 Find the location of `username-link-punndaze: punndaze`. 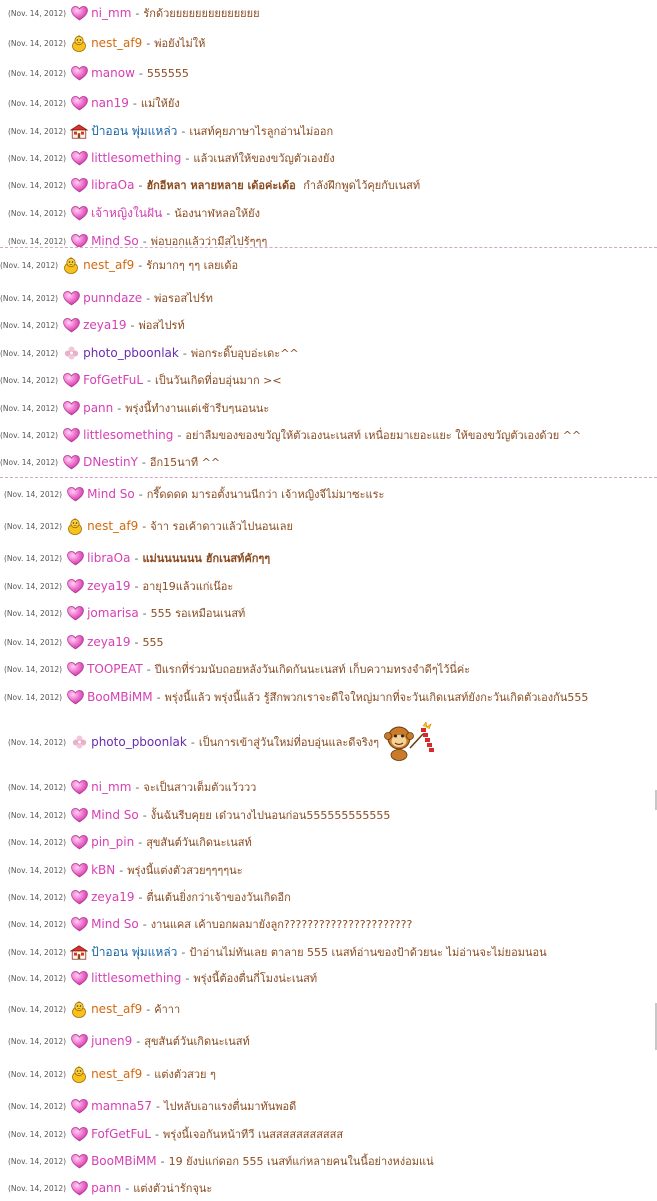

username-link-punndaze: punndaze is located at coordinates (112, 298).